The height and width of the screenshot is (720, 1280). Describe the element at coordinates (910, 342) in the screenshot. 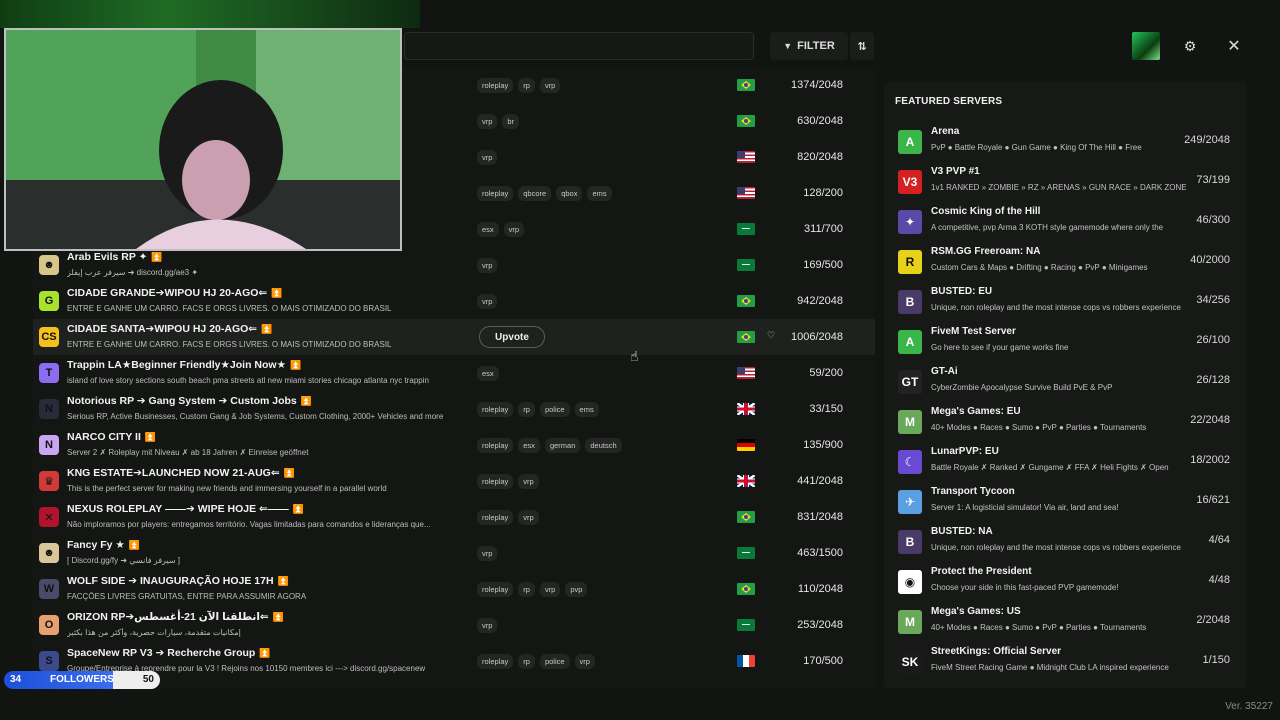

I see `featured-server-logo-icon: A` at that location.